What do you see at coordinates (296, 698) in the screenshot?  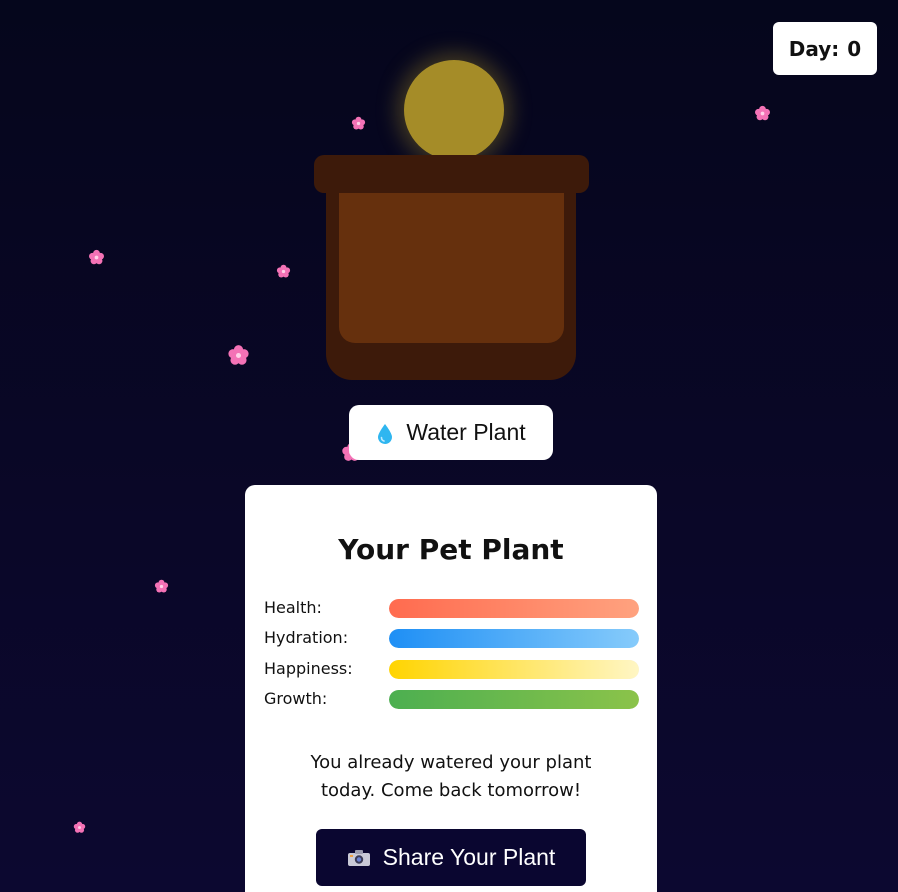 I see `stat-label: Growth:` at bounding box center [296, 698].